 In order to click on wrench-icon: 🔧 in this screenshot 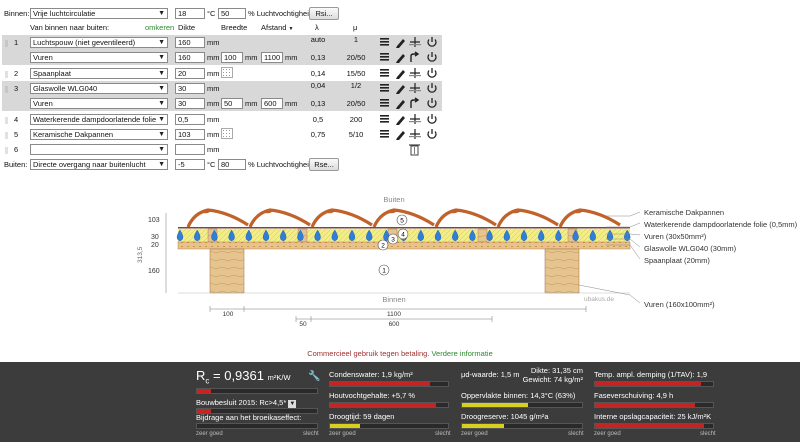, I will do `click(314, 376)`.